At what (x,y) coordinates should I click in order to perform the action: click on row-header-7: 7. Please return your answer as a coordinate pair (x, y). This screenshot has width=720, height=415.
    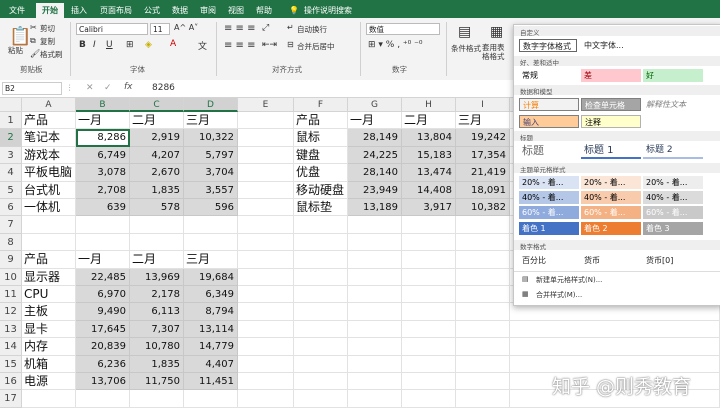
    Looking at the image, I should click on (11, 225).